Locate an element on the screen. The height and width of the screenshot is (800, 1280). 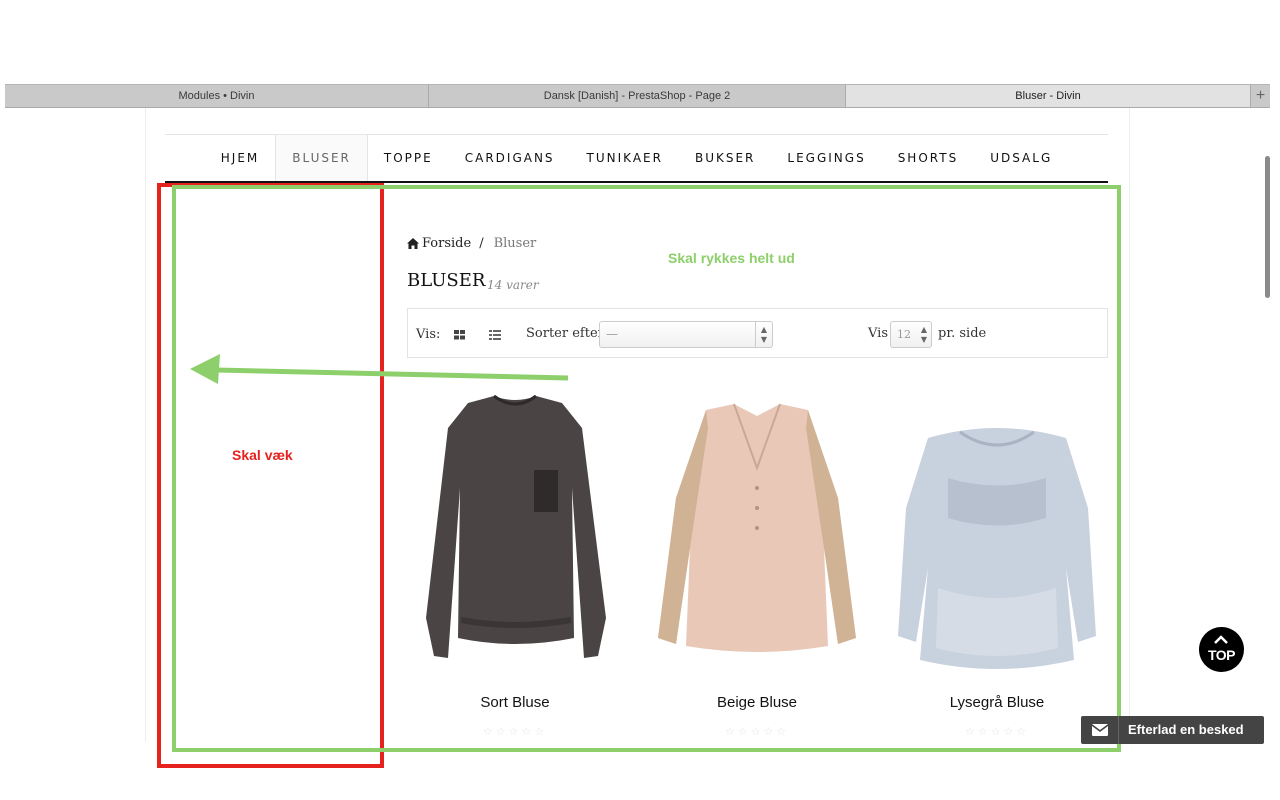
browser-tab-active: Bluser - Divin is located at coordinates (1048, 96).